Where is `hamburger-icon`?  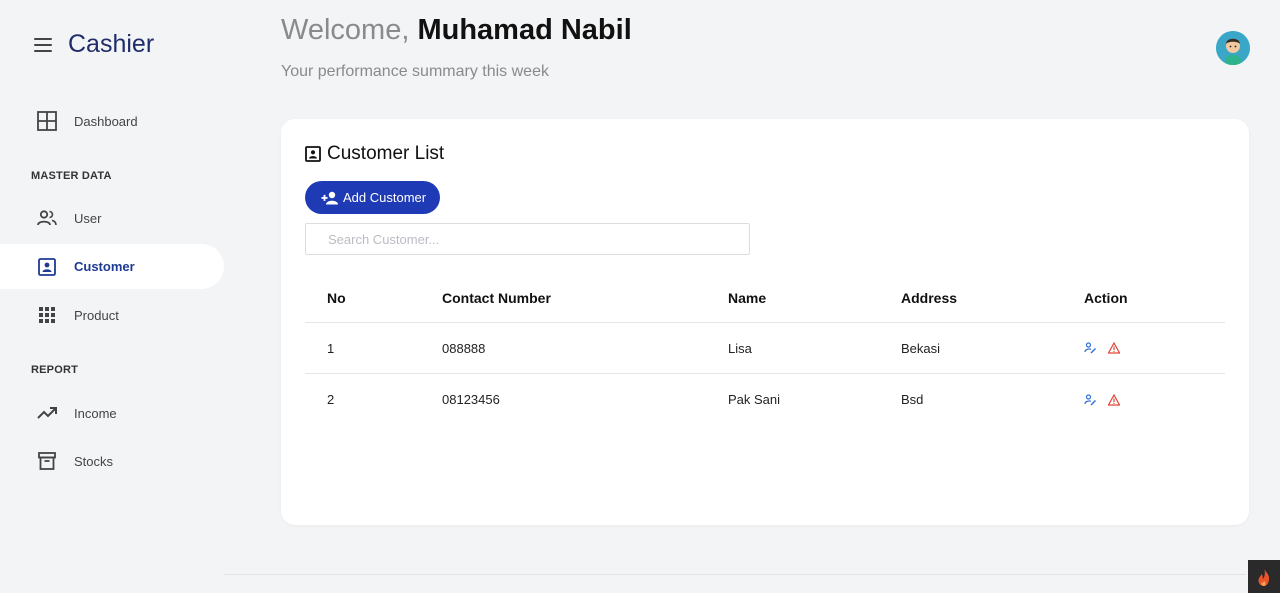
hamburger-icon is located at coordinates (43, 44).